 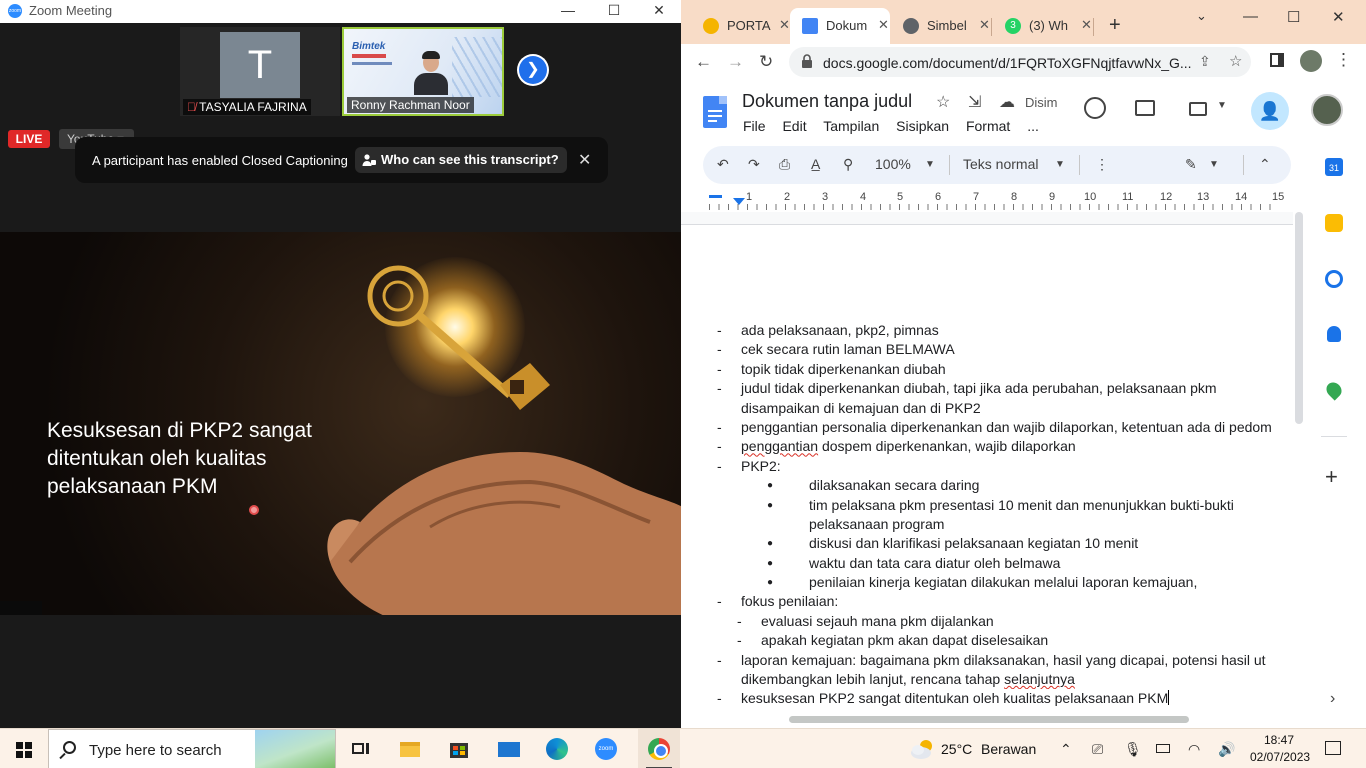 I want to click on document-line: - PKP2:, so click(x=1005, y=466).